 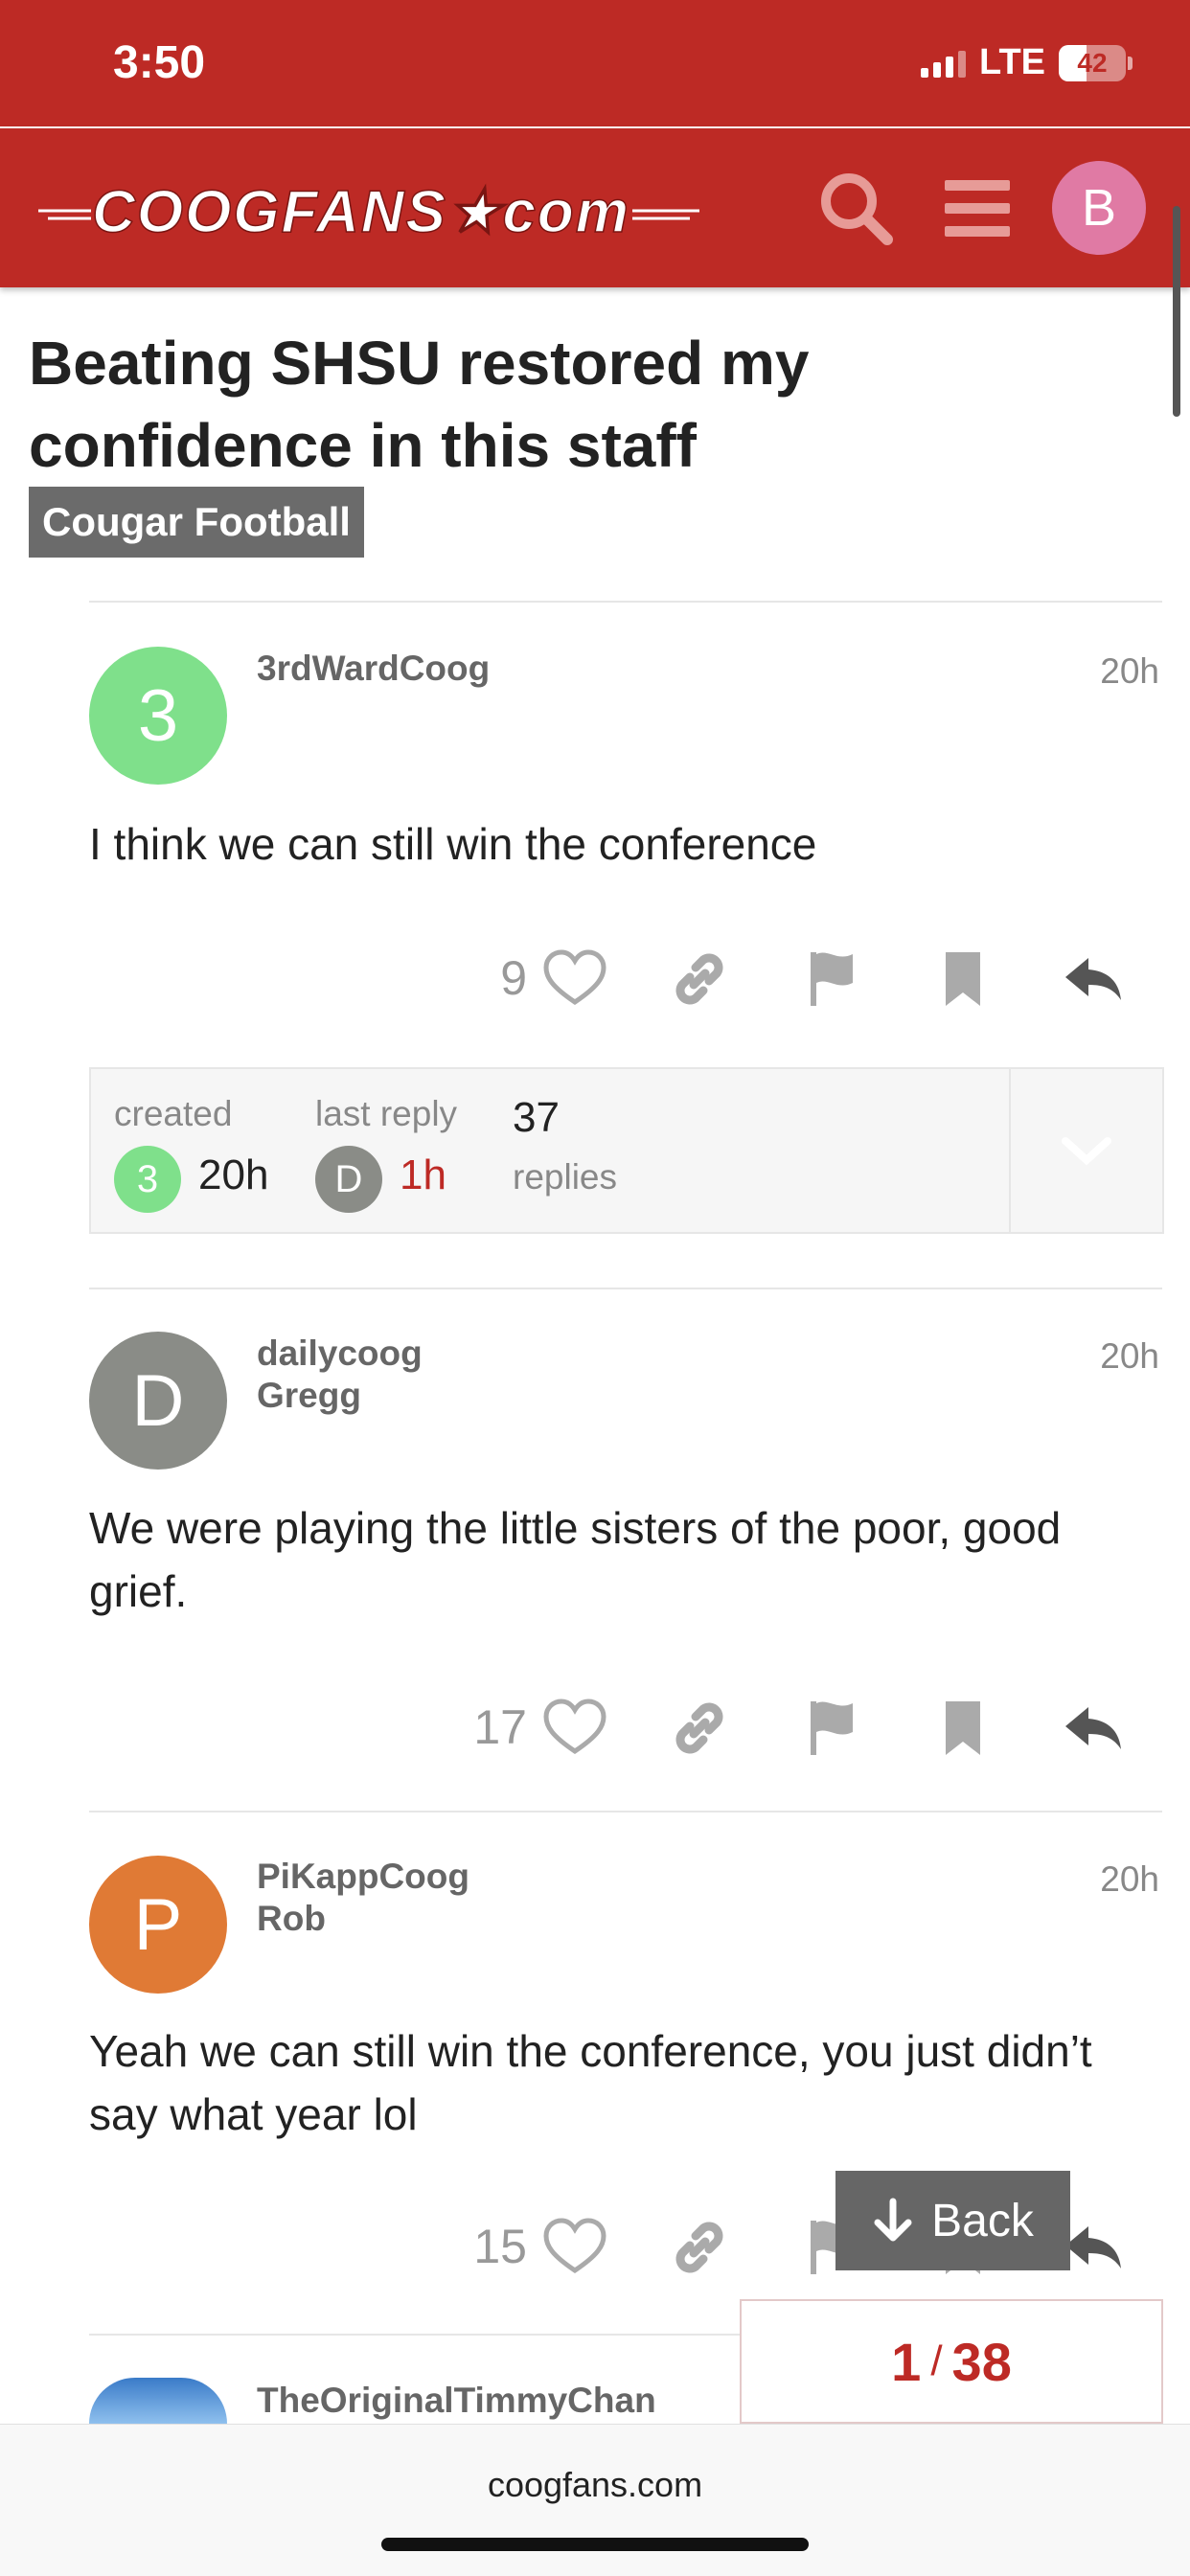 I want to click on search-icon, so click(x=857, y=209).